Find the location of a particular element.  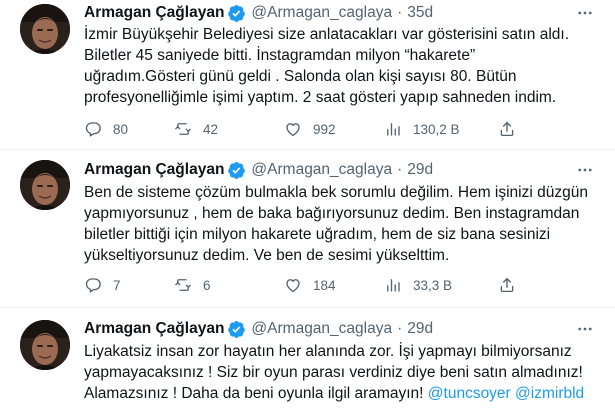

retweet-button: 6 is located at coordinates (192, 285).